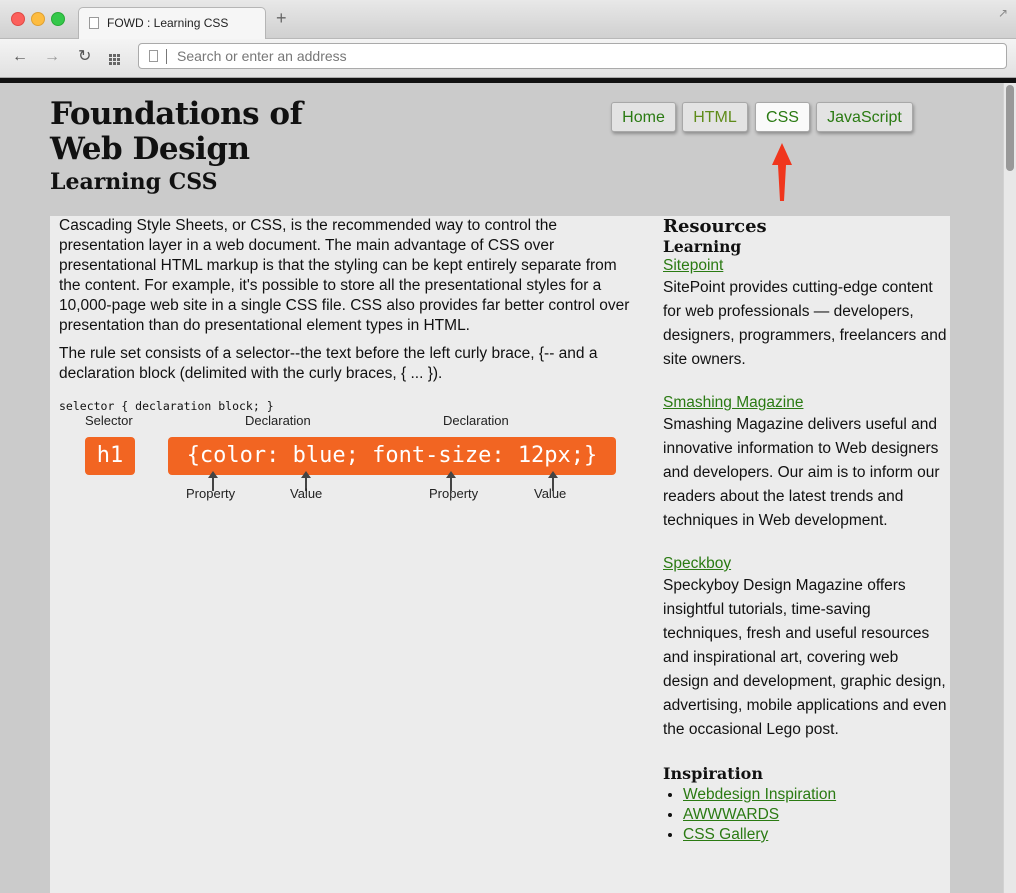 The width and height of the screenshot is (1016, 893). I want to click on declaration-label-2: Declaration, so click(476, 420).